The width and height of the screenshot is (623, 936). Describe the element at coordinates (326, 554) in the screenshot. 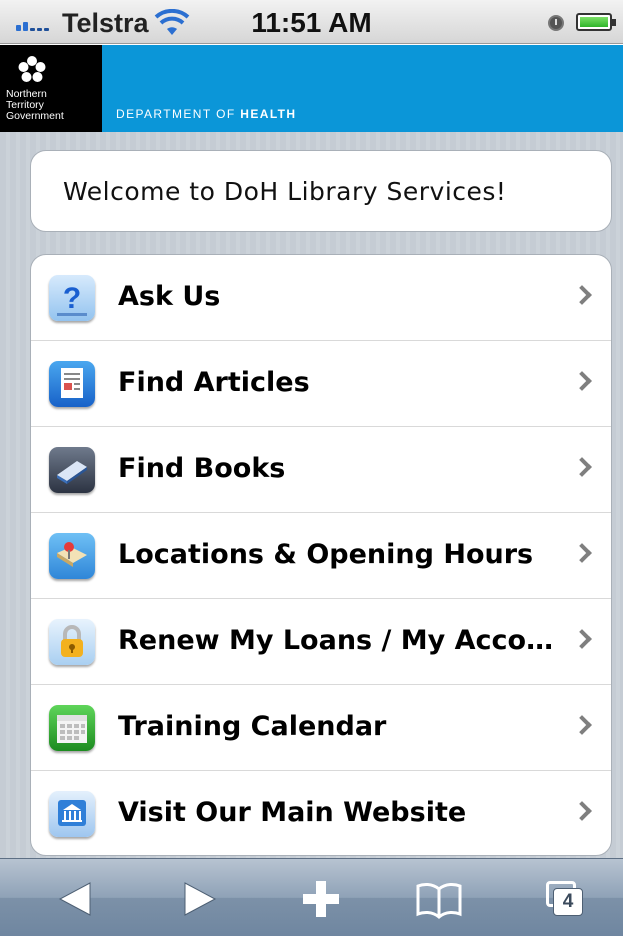

I see `menu-item-label: Locations & Opening Hours` at that location.